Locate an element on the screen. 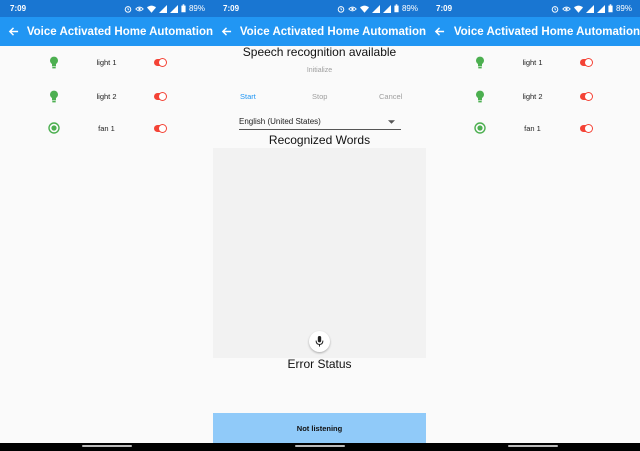 The width and height of the screenshot is (640, 451). recognized-words-heading: Recognized Words is located at coordinates (319, 140).